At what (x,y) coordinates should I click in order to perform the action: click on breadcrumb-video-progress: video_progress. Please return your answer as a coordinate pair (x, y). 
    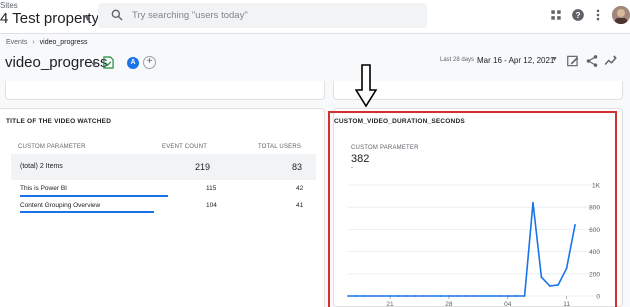
    Looking at the image, I should click on (63, 42).